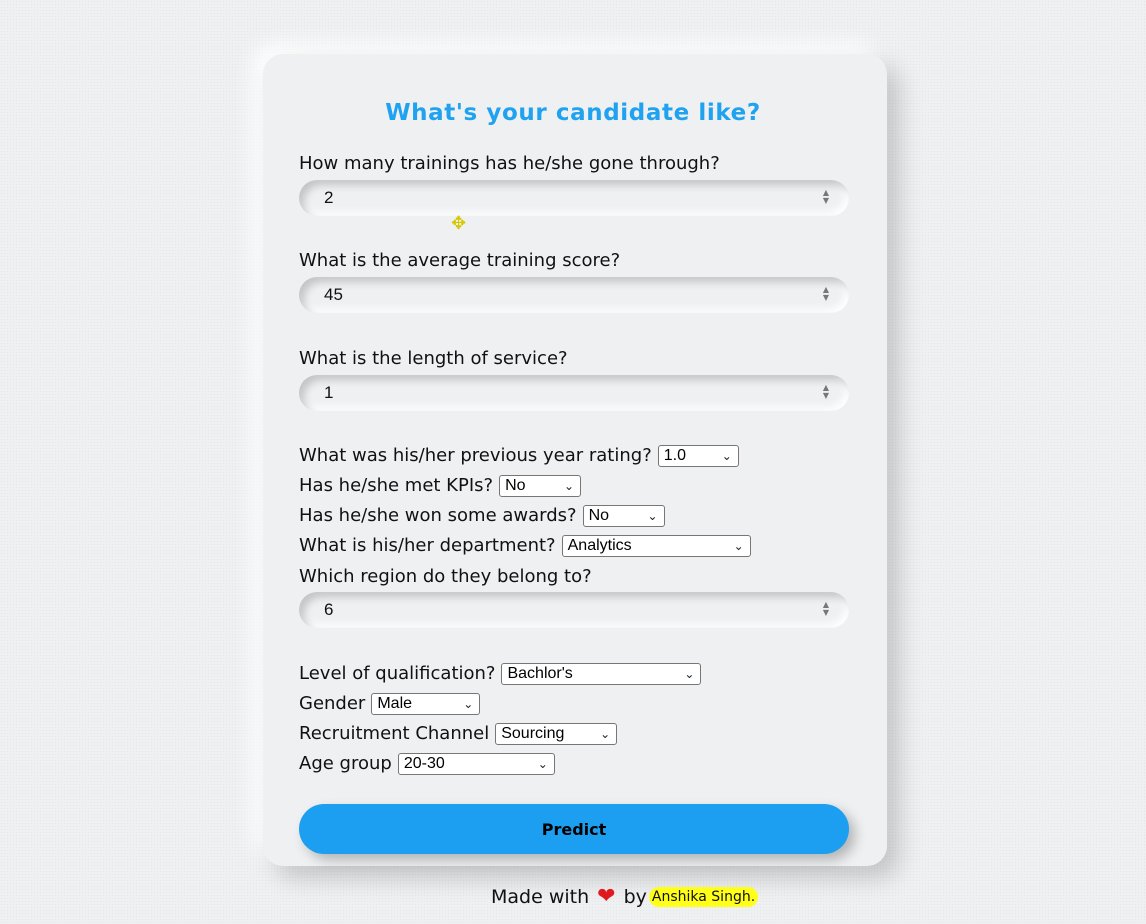 The height and width of the screenshot is (924, 1146). Describe the element at coordinates (540, 486) in the screenshot. I see `kpis-select: No ⌄` at that location.